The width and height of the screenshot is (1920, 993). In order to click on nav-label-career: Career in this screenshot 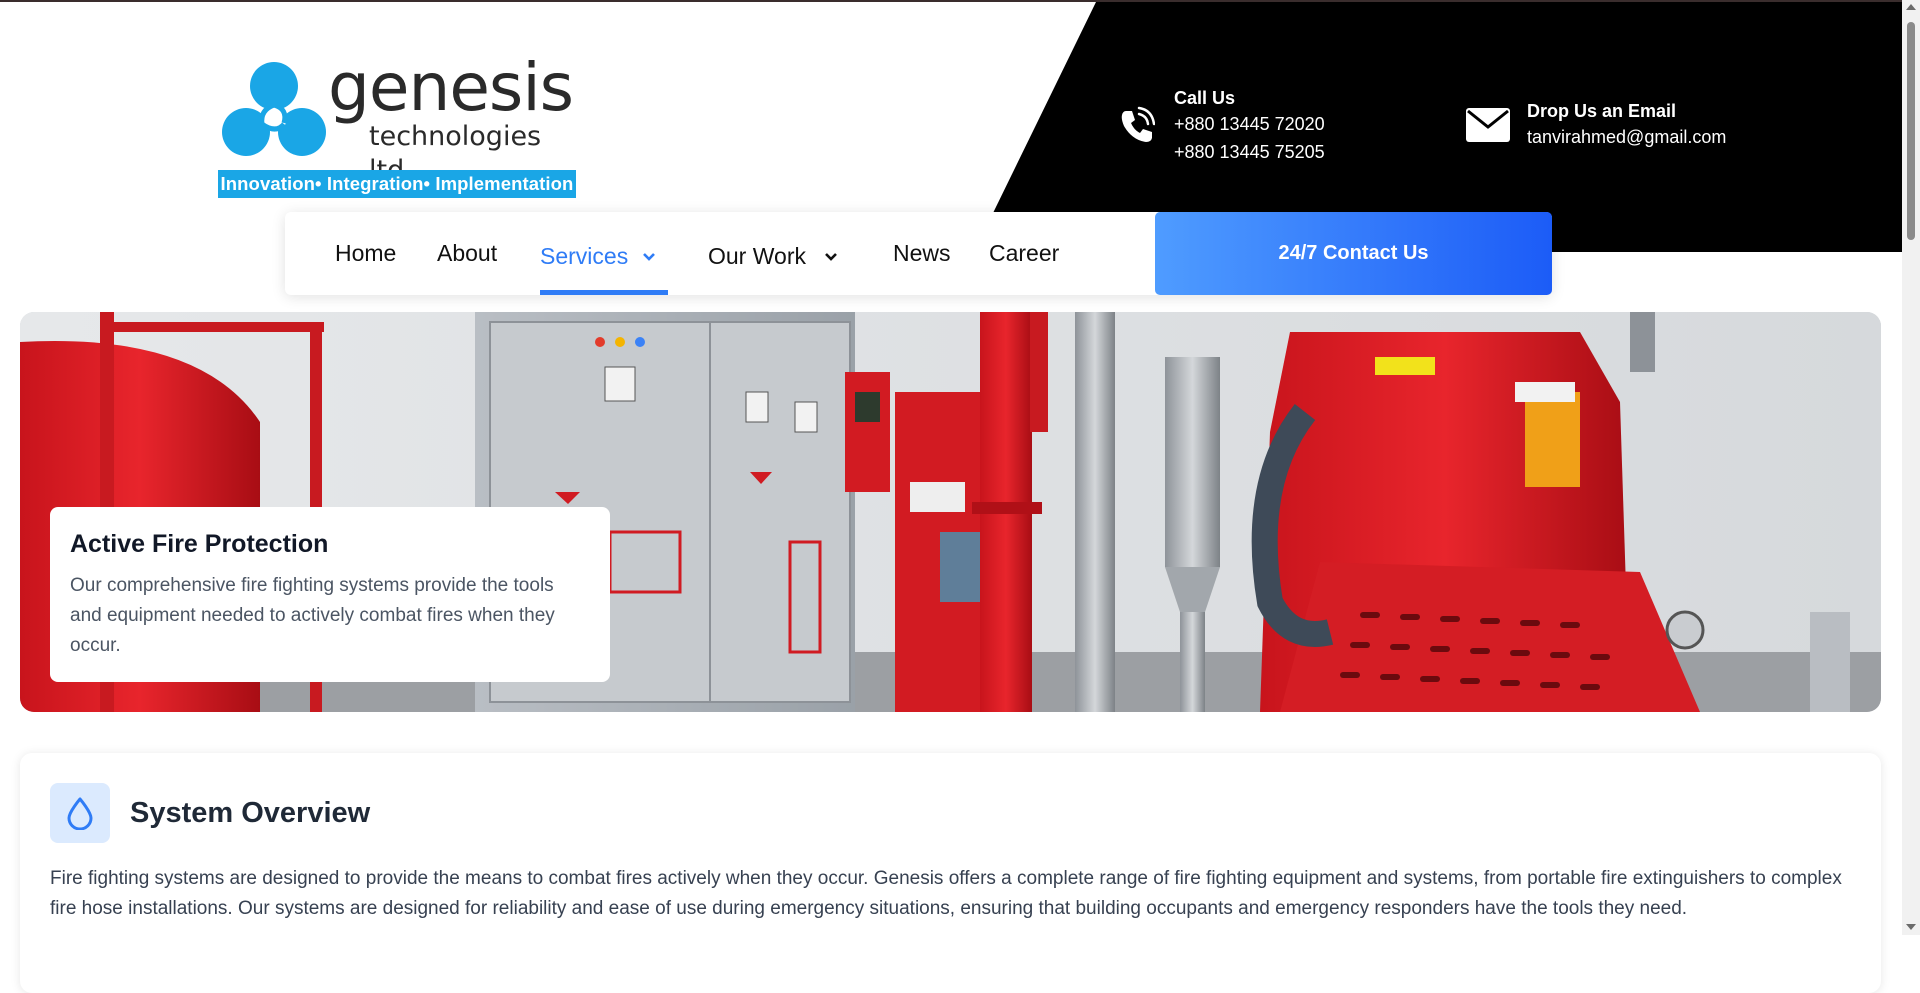, I will do `click(1024, 253)`.